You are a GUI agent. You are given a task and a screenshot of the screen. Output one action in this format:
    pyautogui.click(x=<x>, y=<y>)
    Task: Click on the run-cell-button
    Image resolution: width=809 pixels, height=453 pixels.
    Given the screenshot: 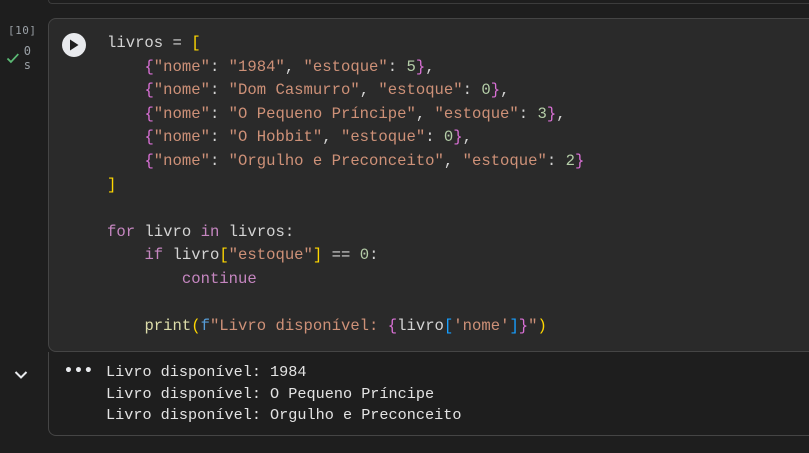 What is the action you would take?
    pyautogui.click(x=74, y=45)
    